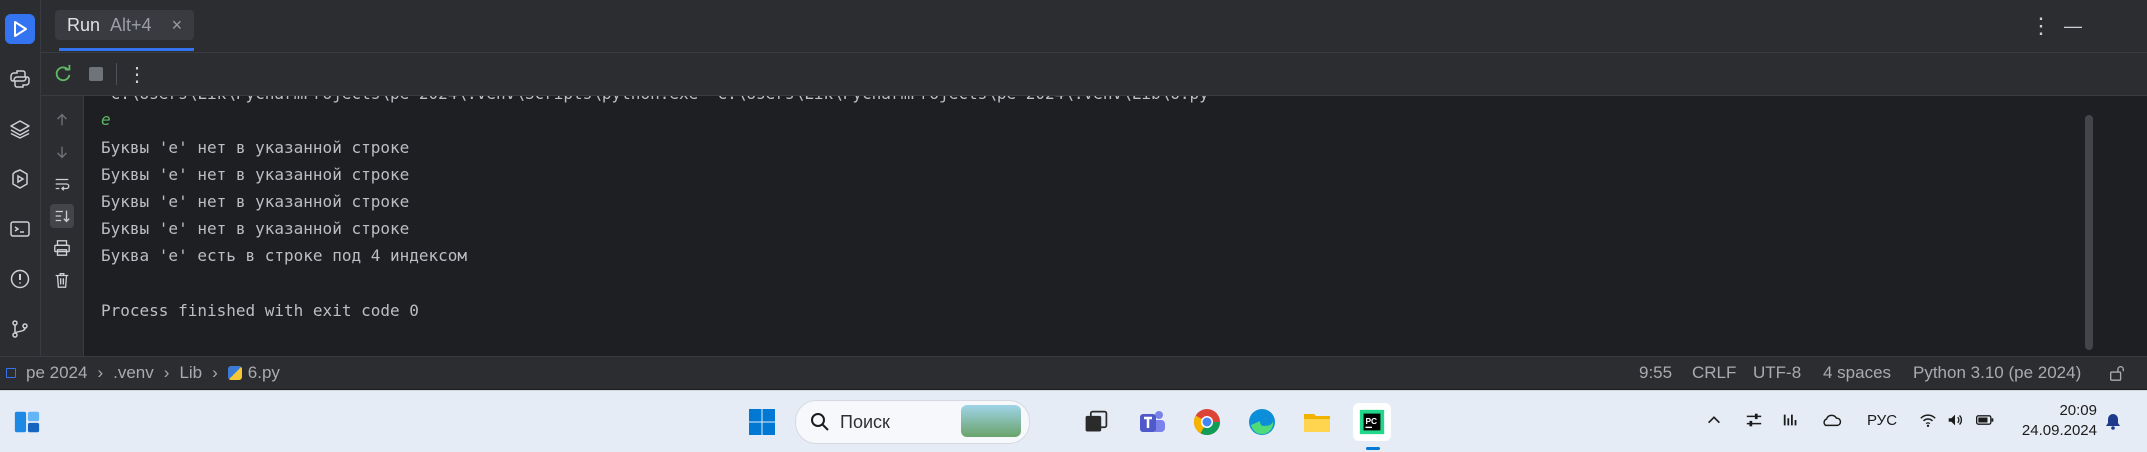 This screenshot has height=452, width=2147. Describe the element at coordinates (762, 422) in the screenshot. I see `start-icon` at that location.